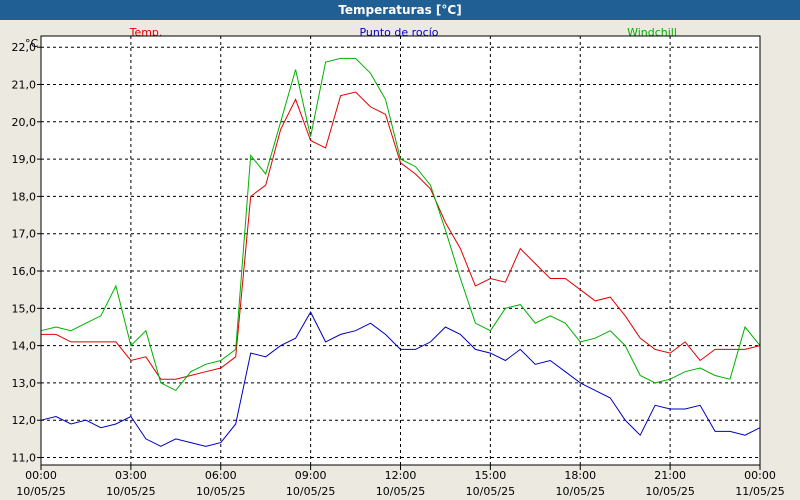 This screenshot has width=800, height=500. I want to click on x-tick-time-label: 03:00, so click(131, 475).